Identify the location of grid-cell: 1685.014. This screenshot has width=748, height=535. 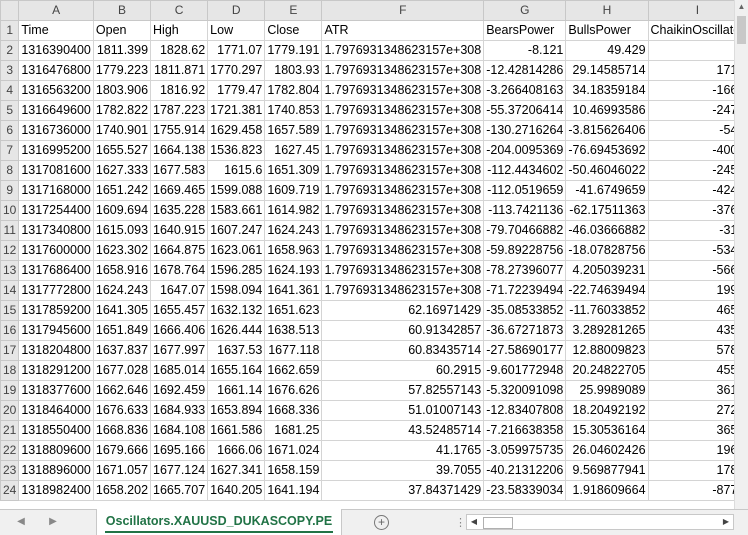
(179, 370).